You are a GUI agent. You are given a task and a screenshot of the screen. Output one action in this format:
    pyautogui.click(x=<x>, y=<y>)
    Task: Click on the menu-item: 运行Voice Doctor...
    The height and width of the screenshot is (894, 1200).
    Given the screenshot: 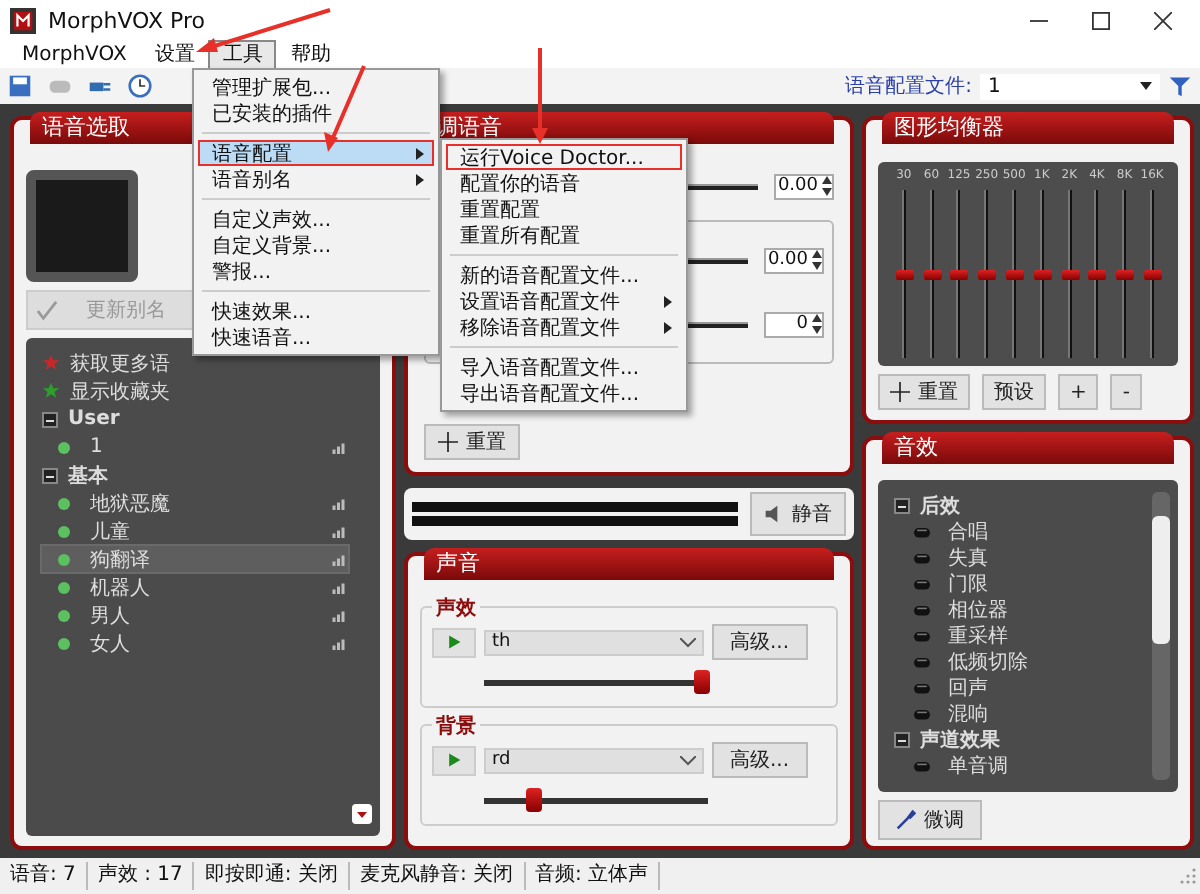 What is the action you would take?
    pyautogui.click(x=564, y=157)
    